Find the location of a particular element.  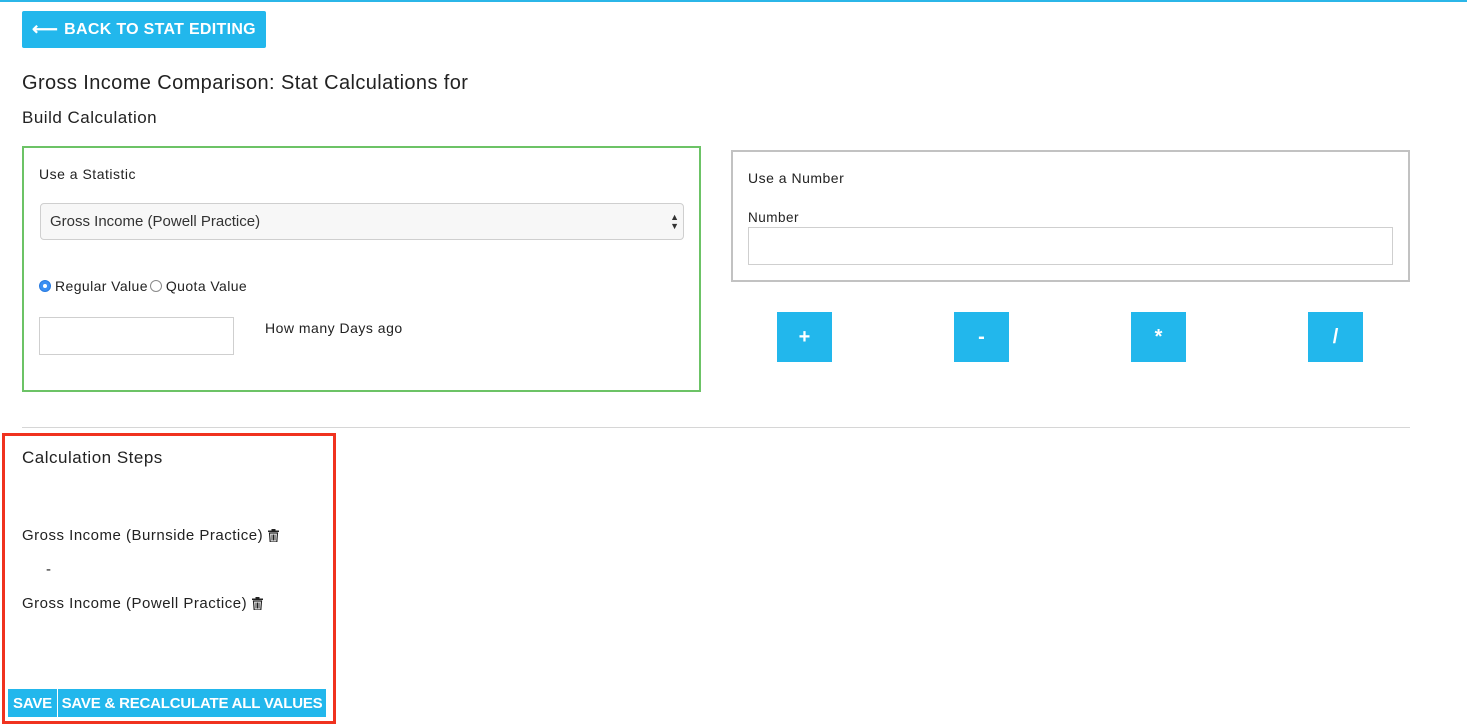

select-caret-icon: ▲ ▼ is located at coordinates (674, 221).